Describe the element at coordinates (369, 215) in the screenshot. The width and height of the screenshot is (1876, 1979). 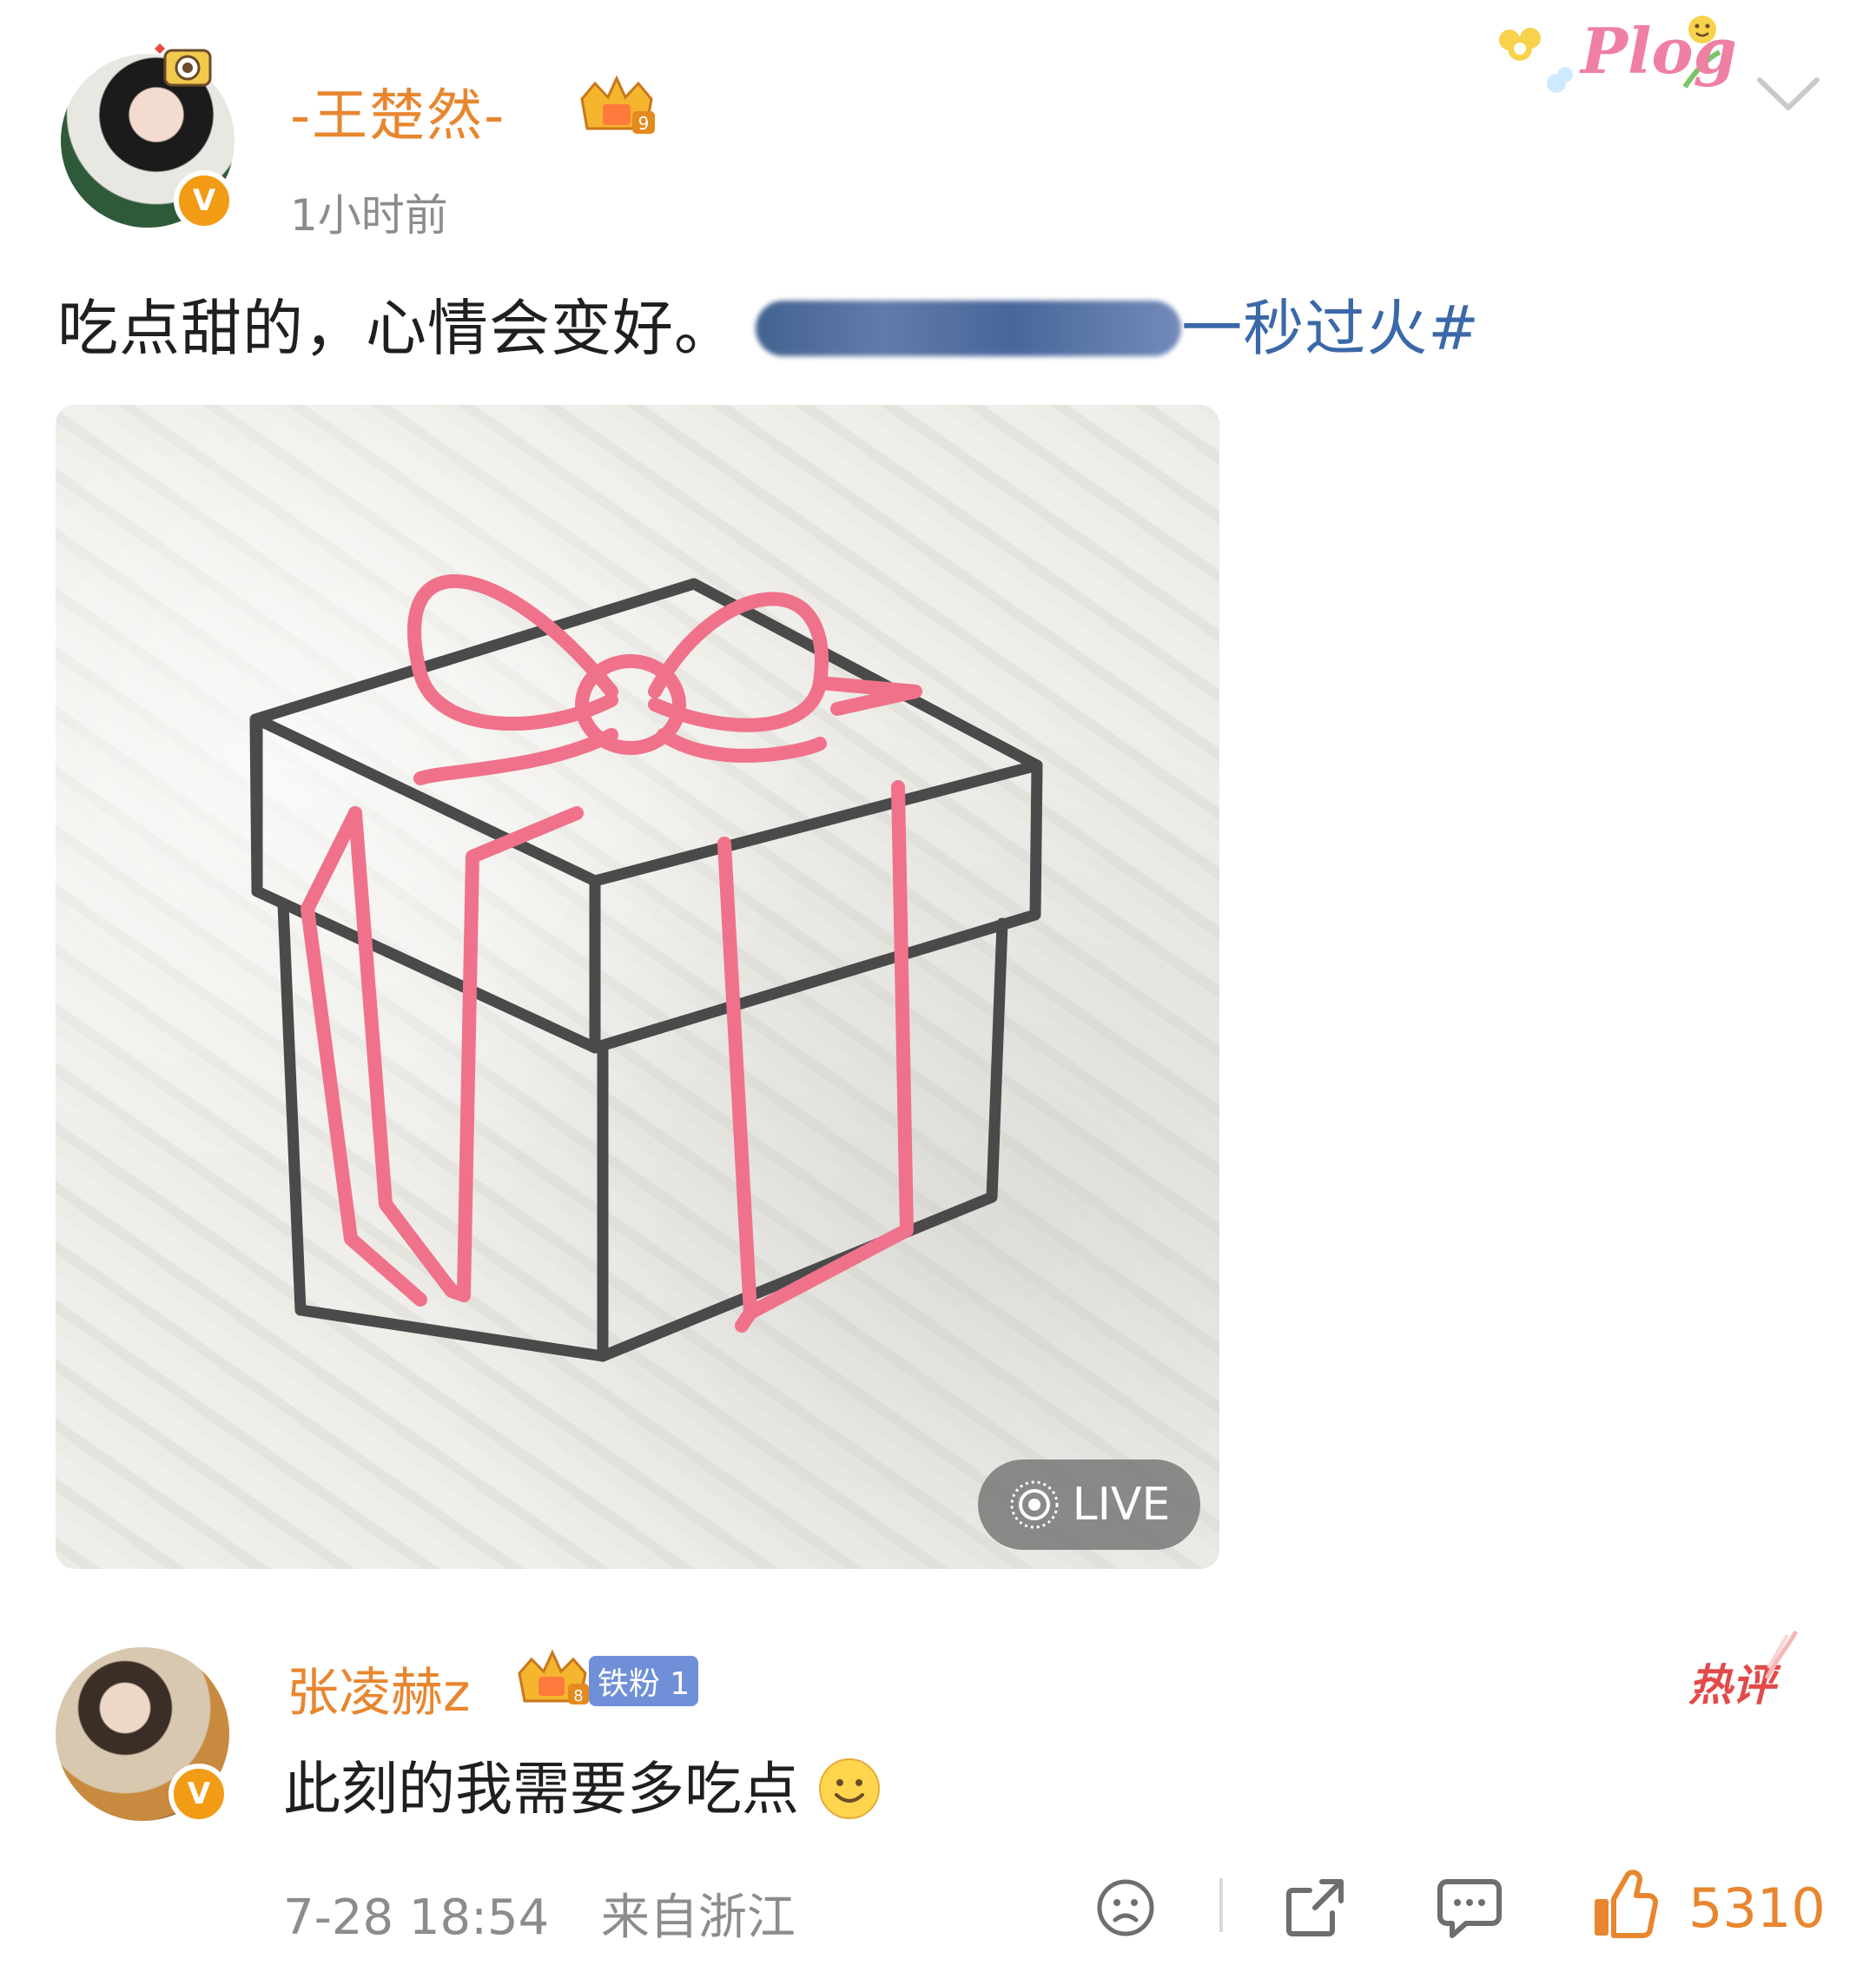
I see `post-time: 1小时前` at that location.